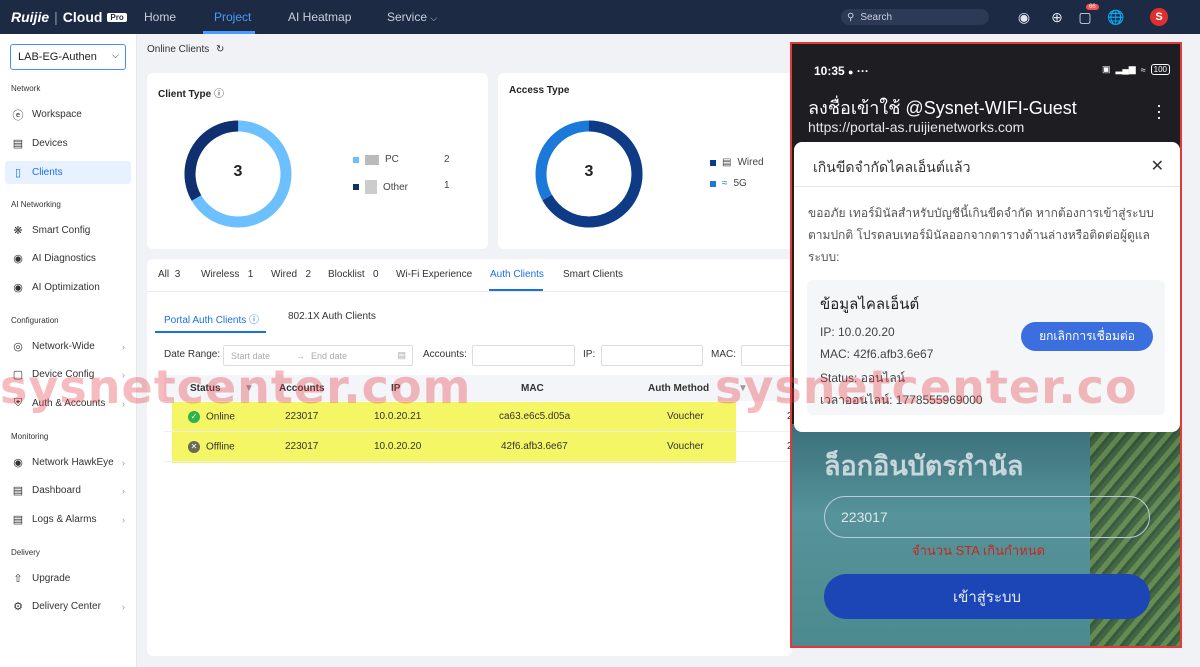 This screenshot has height=667, width=1200. Describe the element at coordinates (434, 274) in the screenshot. I see `tab-wifi-experience: Wi-Fi Experience` at that location.